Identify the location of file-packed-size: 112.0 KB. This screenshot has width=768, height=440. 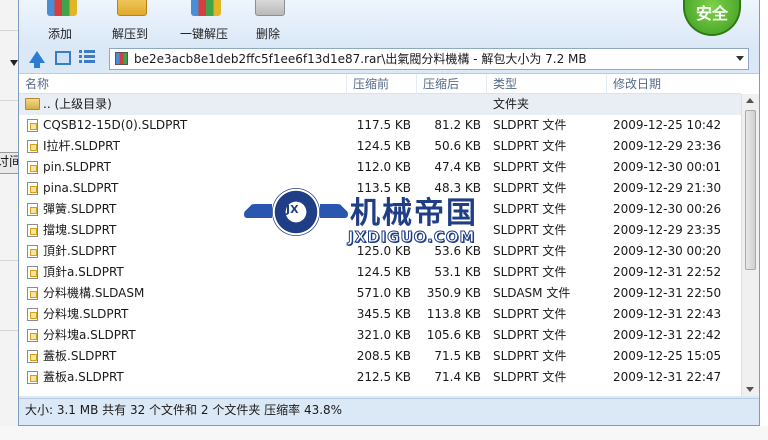
(383, 167).